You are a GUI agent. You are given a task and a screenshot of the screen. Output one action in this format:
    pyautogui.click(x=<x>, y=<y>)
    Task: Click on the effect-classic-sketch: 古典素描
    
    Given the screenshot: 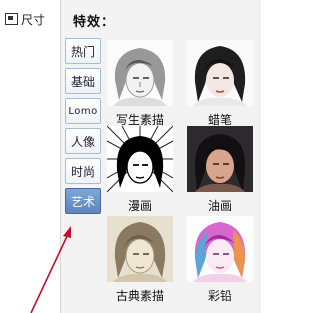 What is the action you would take?
    pyautogui.click(x=140, y=260)
    